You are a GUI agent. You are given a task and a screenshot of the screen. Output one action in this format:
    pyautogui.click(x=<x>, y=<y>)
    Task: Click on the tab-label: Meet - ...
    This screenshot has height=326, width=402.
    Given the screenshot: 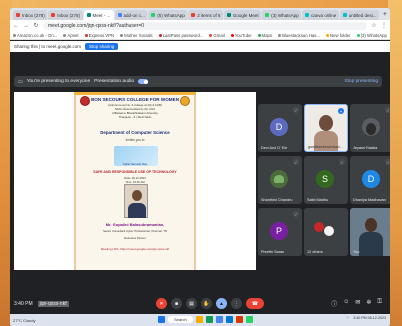 What is the action you would take?
    pyautogui.click(x=101, y=15)
    